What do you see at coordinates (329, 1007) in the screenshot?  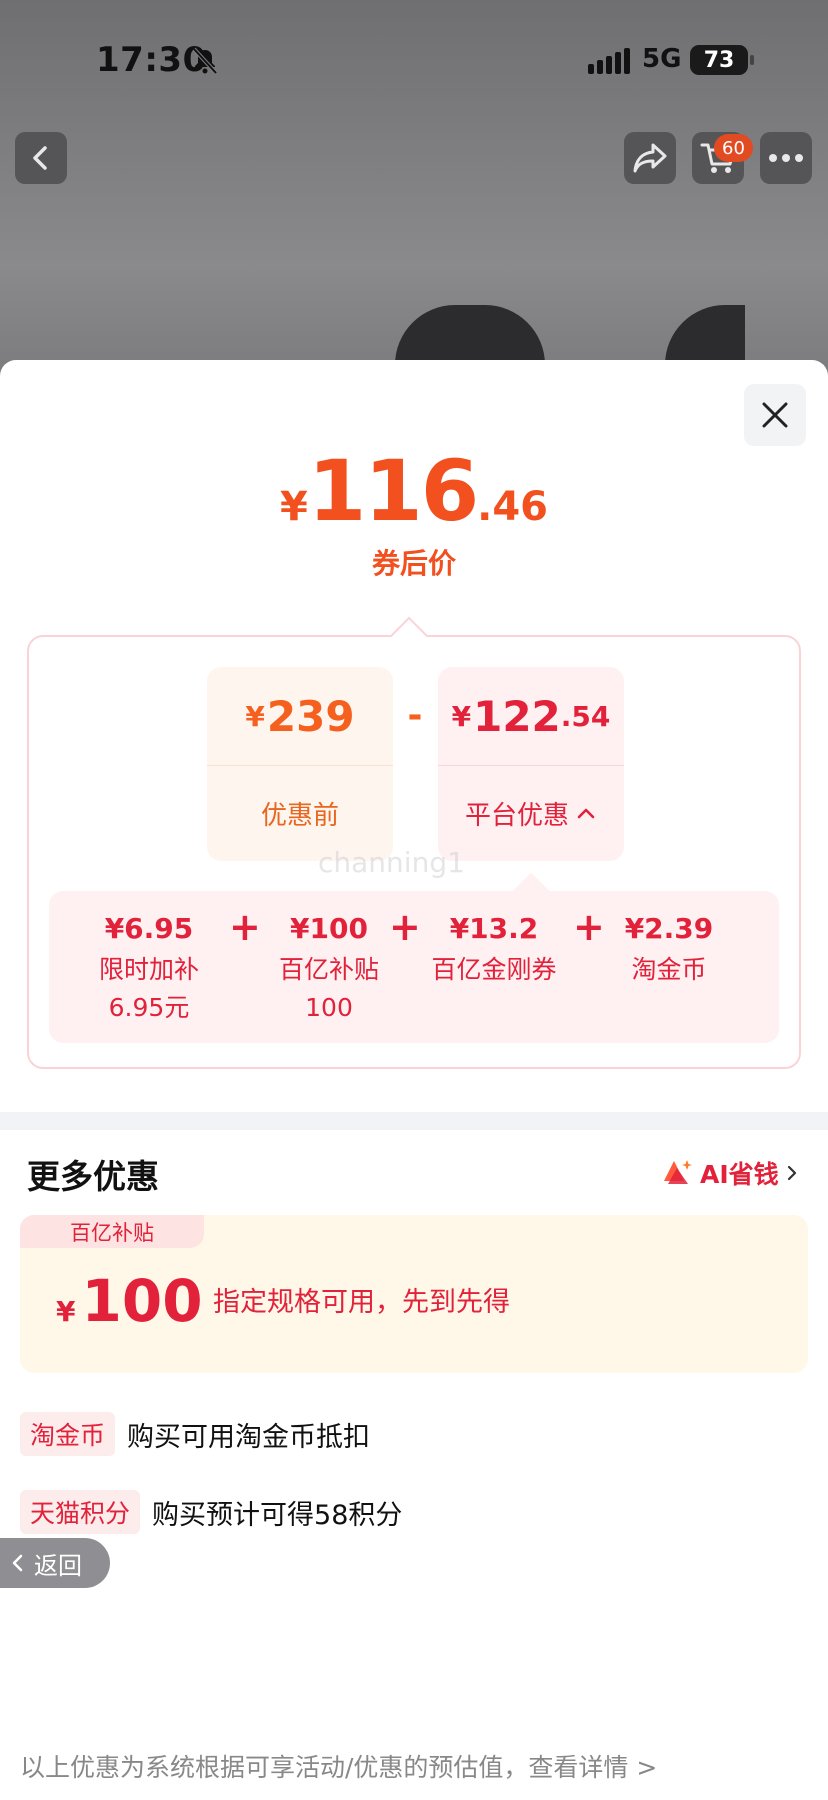 I see `discount-item-detail: 100` at bounding box center [329, 1007].